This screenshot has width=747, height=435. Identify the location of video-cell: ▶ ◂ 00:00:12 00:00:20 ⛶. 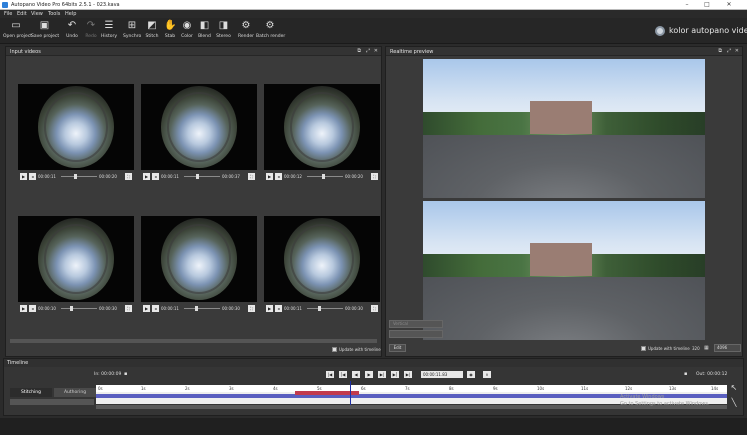
(322, 132).